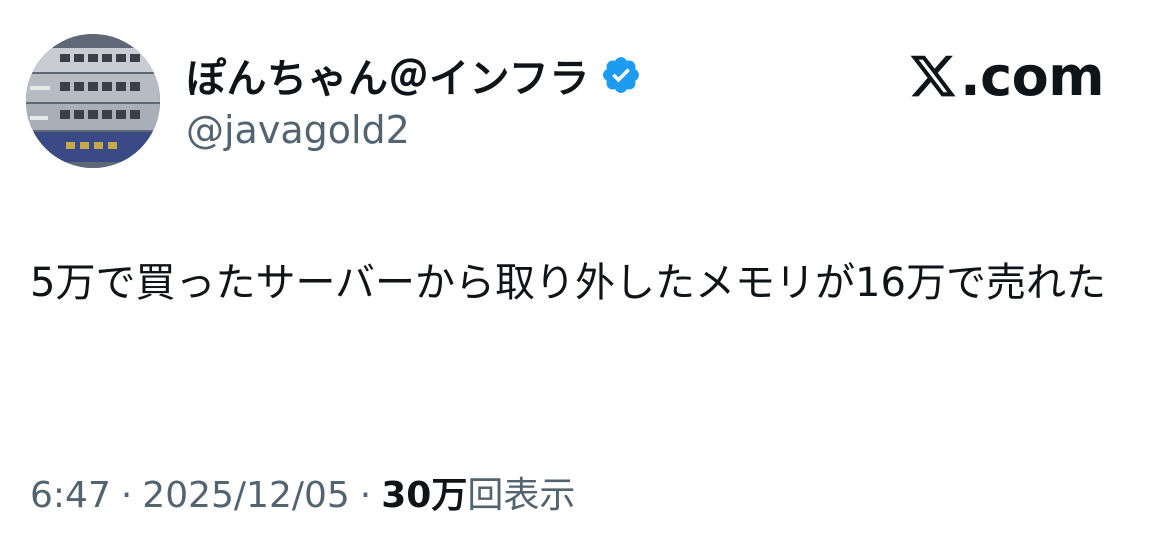 The width and height of the screenshot is (1170, 552). I want to click on views-label: 回表示, so click(521, 495).